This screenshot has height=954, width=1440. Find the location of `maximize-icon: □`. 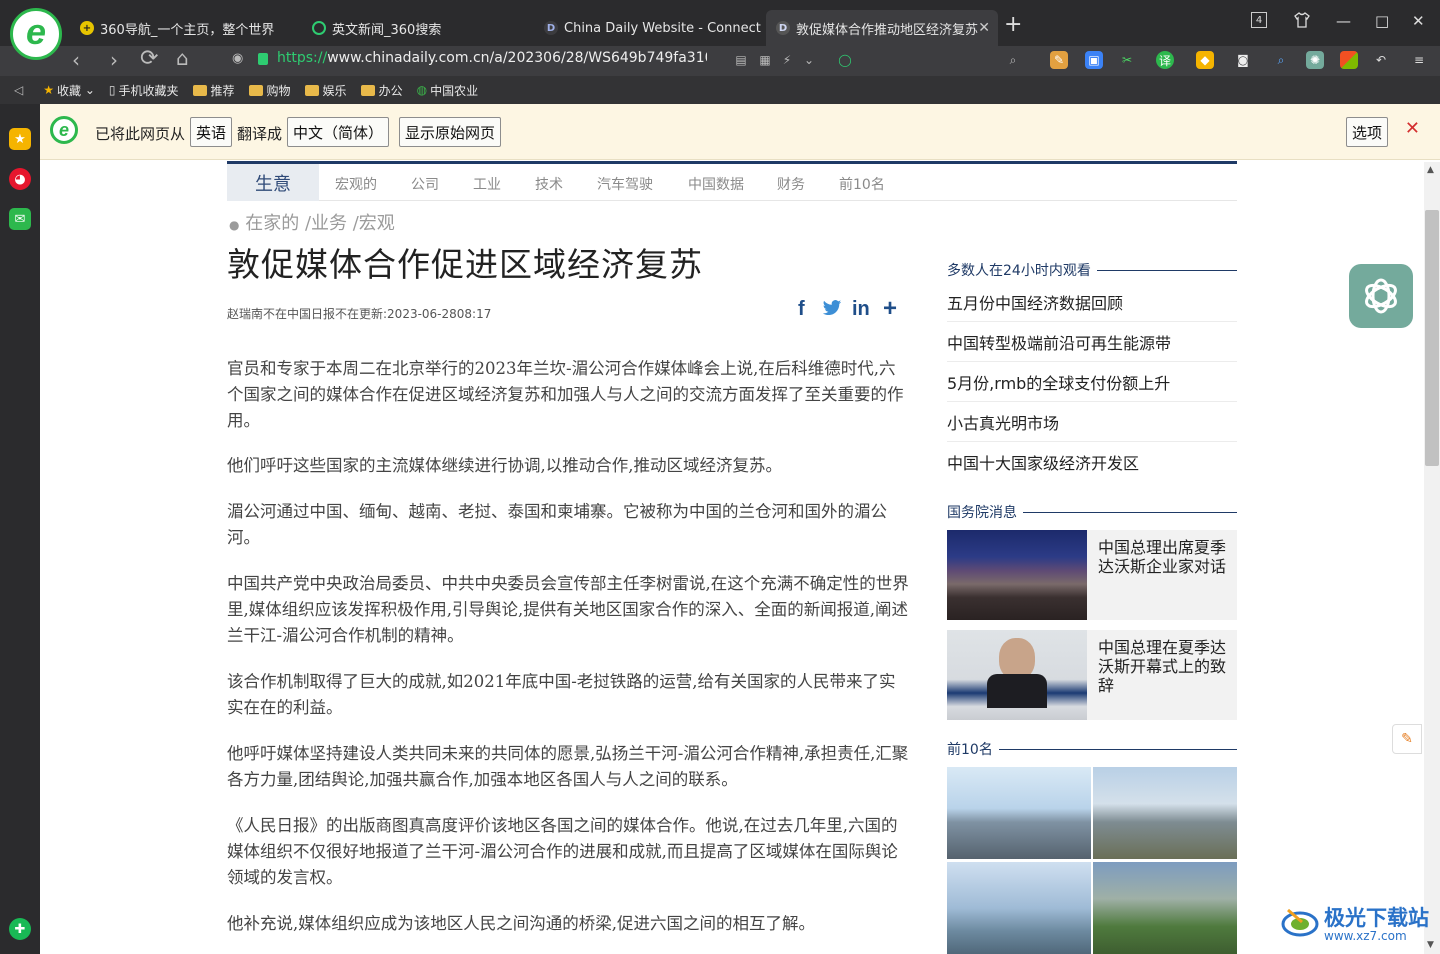

maximize-icon: □ is located at coordinates (1382, 21).